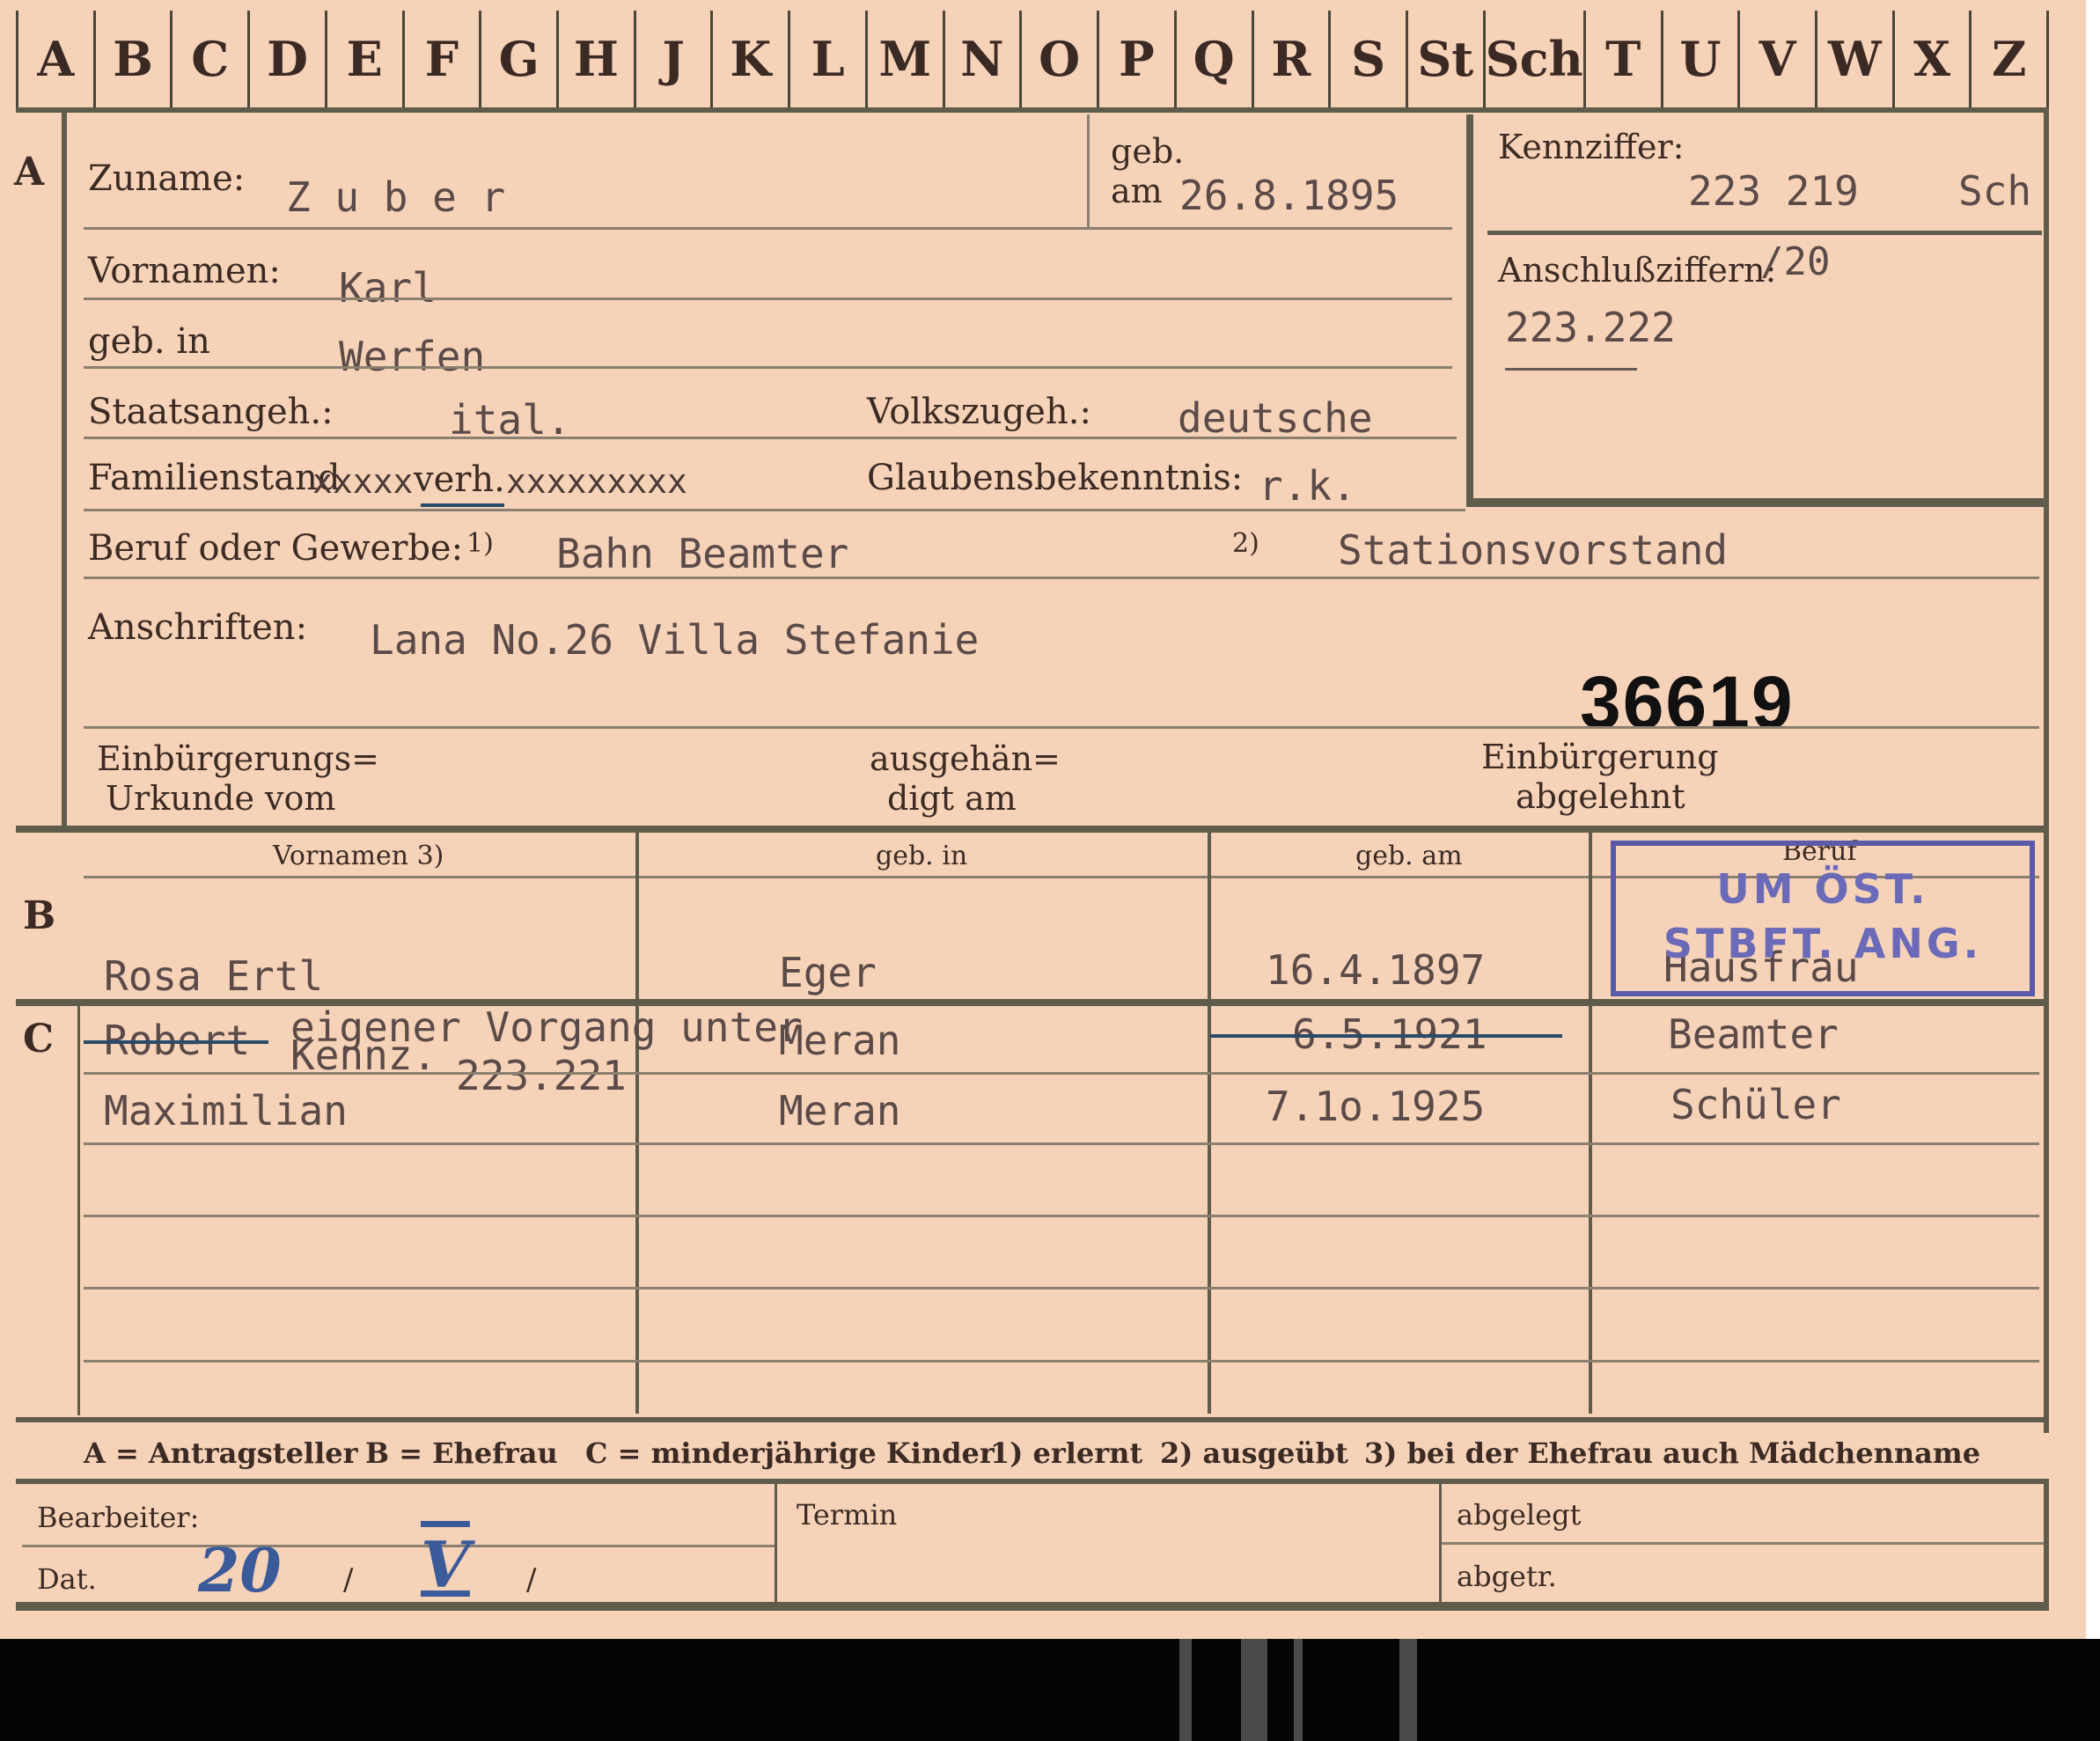 Image resolution: width=2100 pixels, height=1741 pixels. What do you see at coordinates (1245, 543) in the screenshot?
I see `occupation-note-2: 2)` at bounding box center [1245, 543].